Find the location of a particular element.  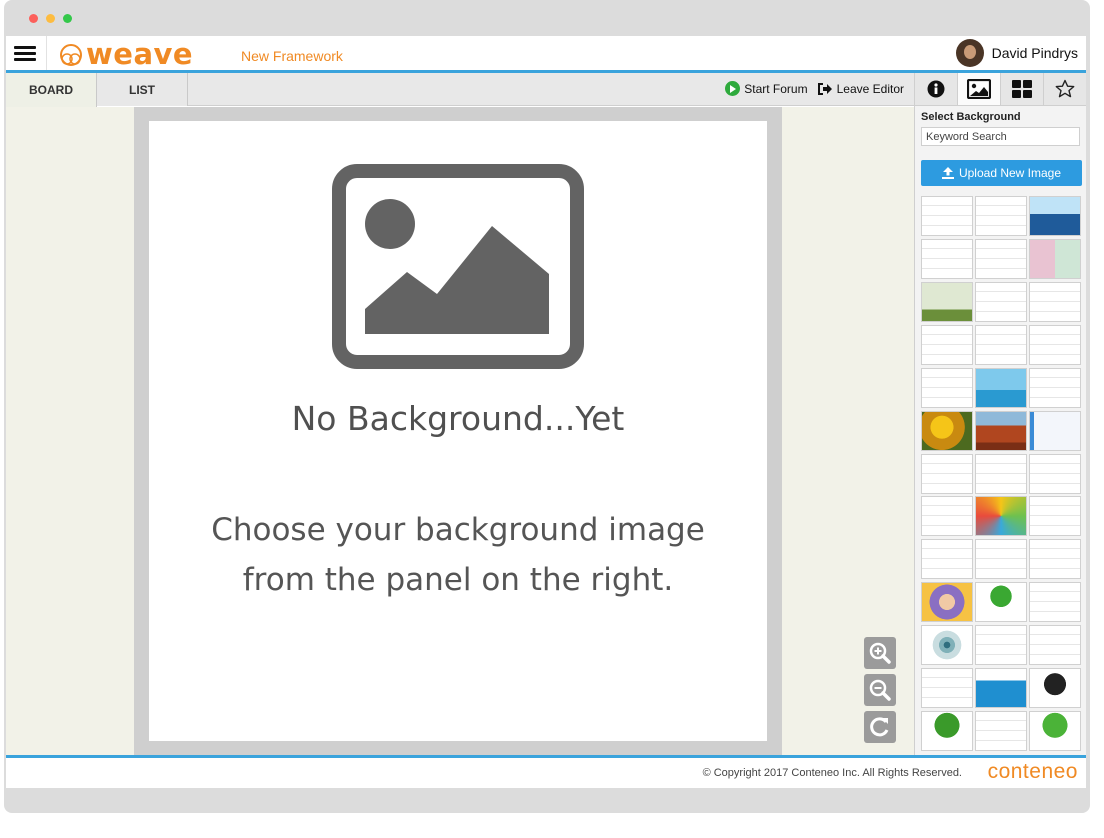

user-menu: David Pindrys is located at coordinates (1016, 53).